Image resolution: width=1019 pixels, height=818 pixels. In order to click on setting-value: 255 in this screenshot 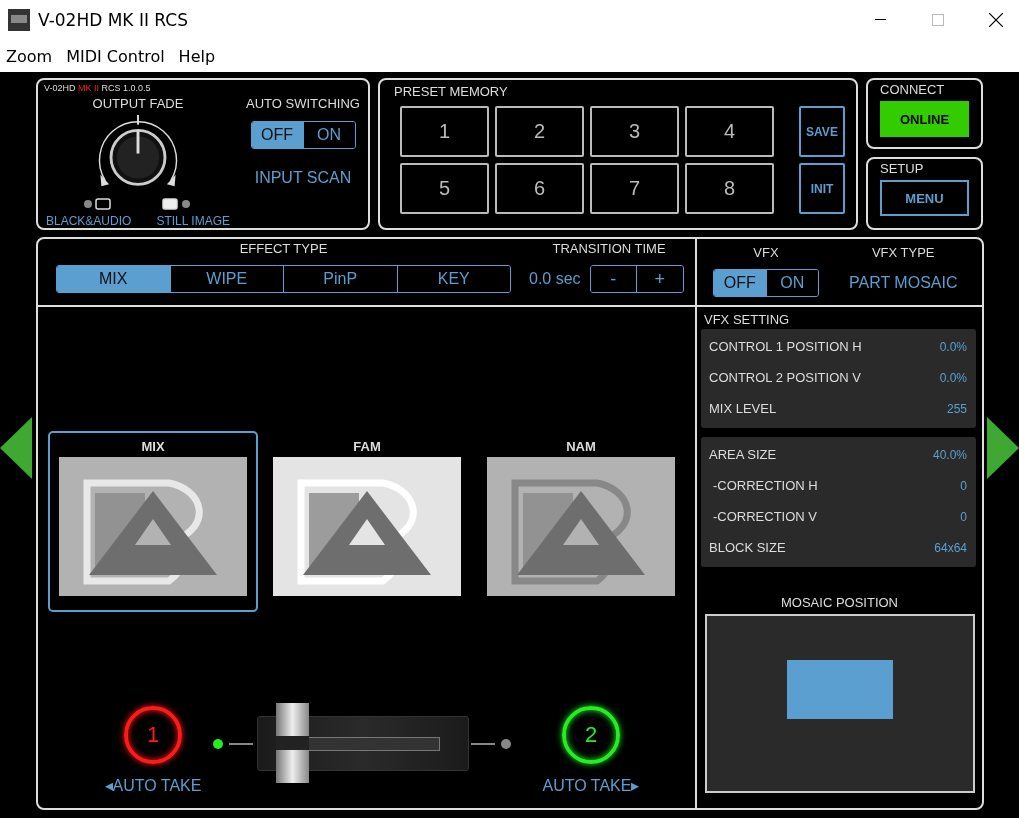, I will do `click(956, 408)`.